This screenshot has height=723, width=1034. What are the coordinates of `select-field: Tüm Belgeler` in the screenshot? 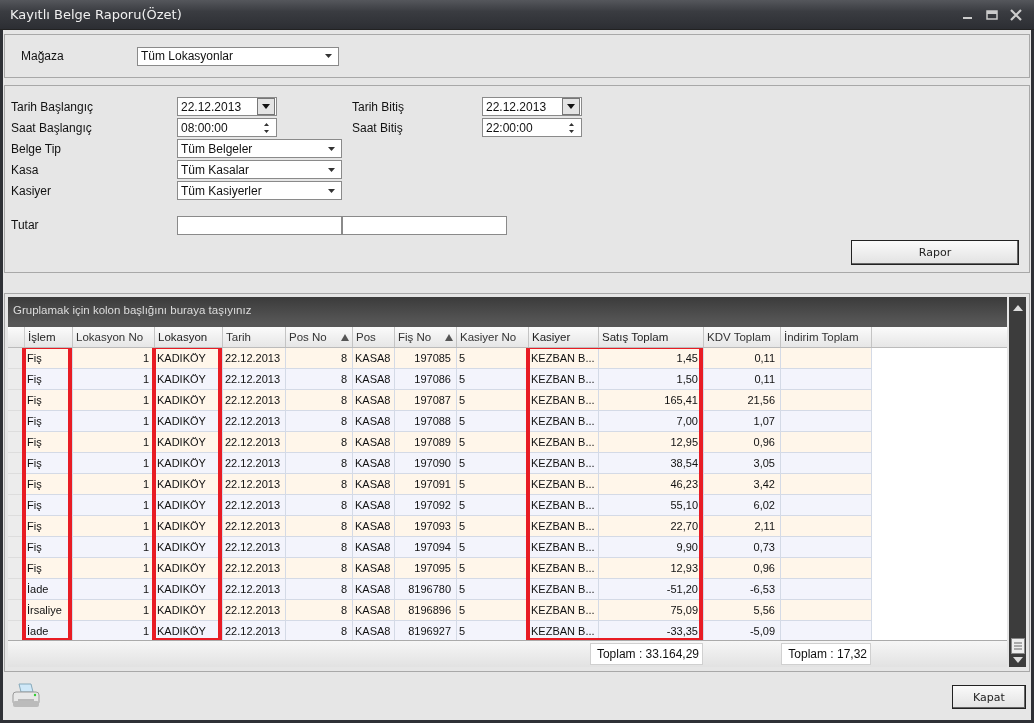 It's located at (259, 148).